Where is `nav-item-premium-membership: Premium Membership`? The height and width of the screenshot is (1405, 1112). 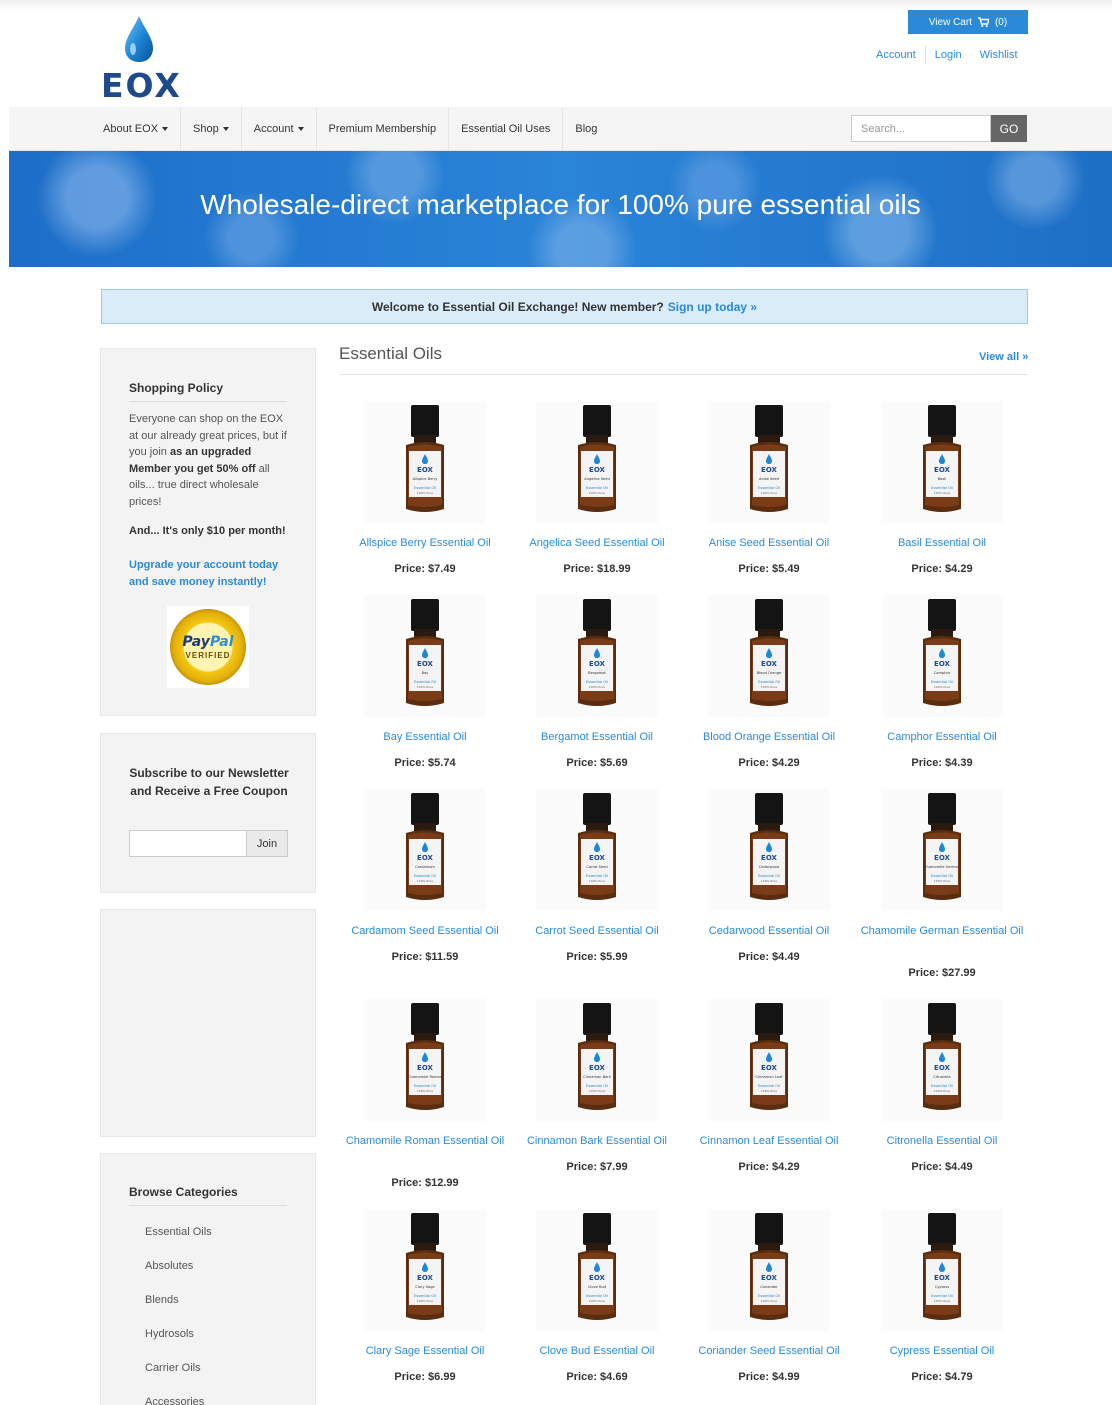 nav-item-premium-membership: Premium Membership is located at coordinates (383, 129).